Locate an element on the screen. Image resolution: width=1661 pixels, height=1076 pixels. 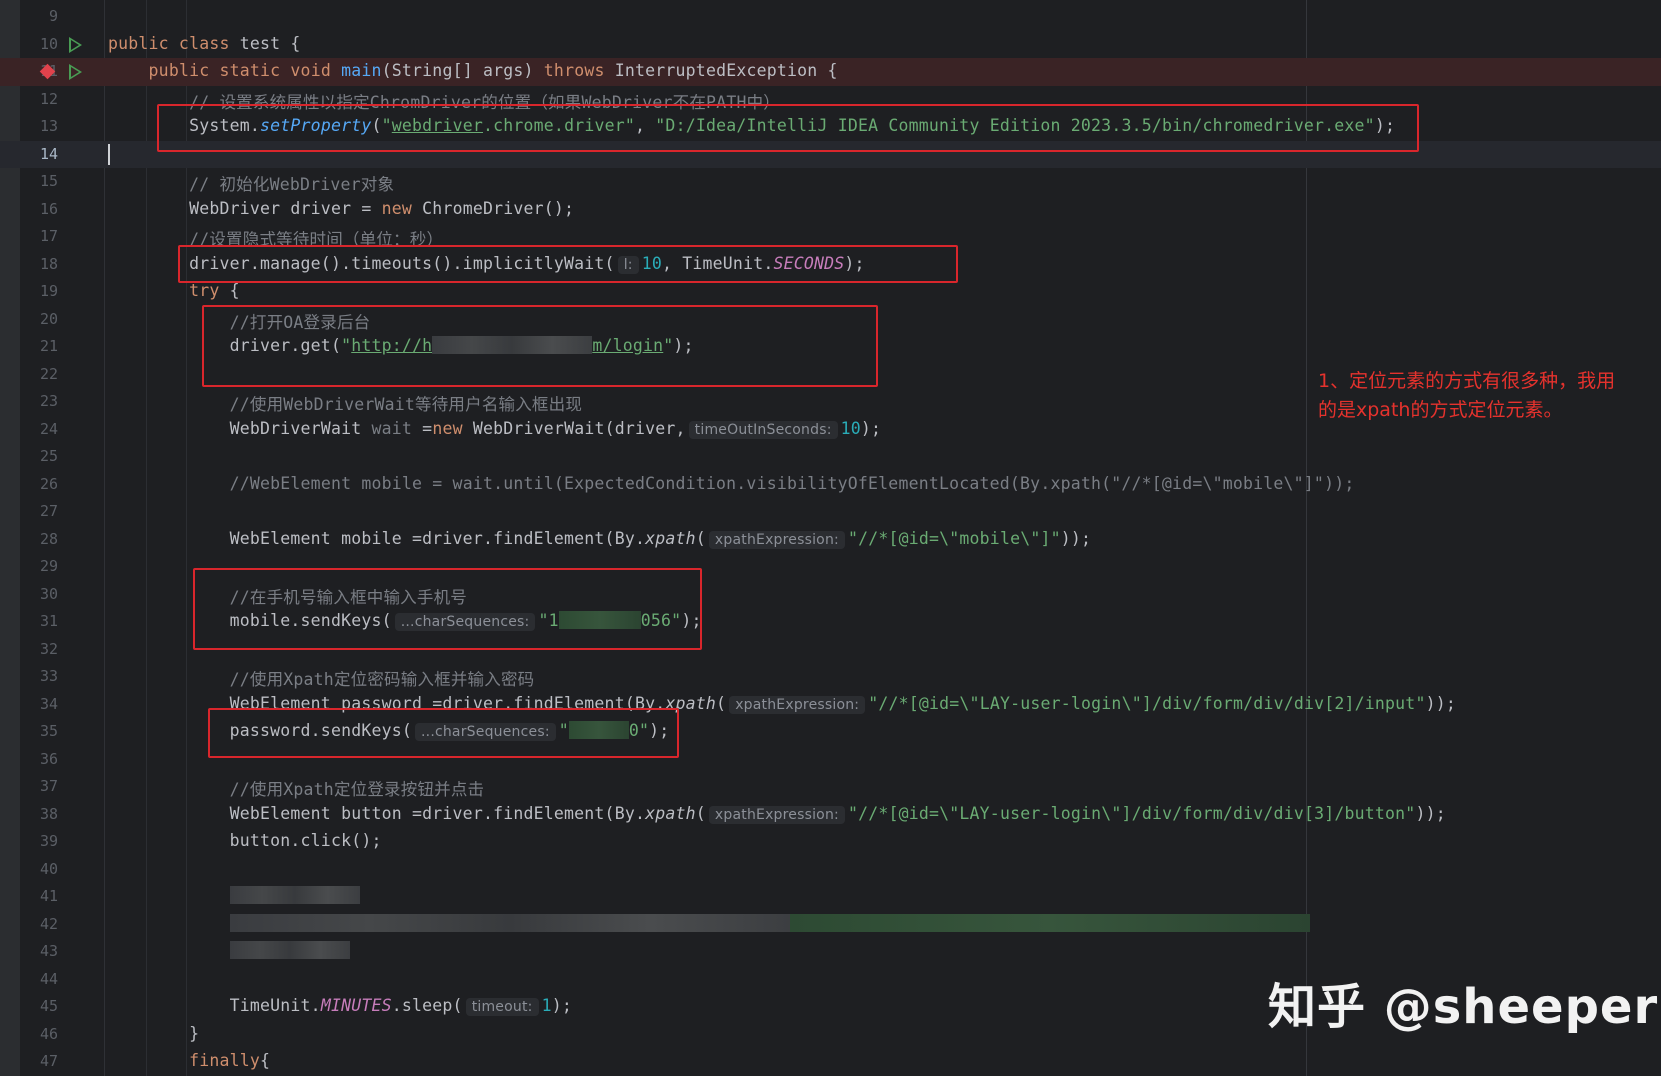
code-line: 37 //使用Xpath定位登录按钮并点击 is located at coordinates (830, 787).